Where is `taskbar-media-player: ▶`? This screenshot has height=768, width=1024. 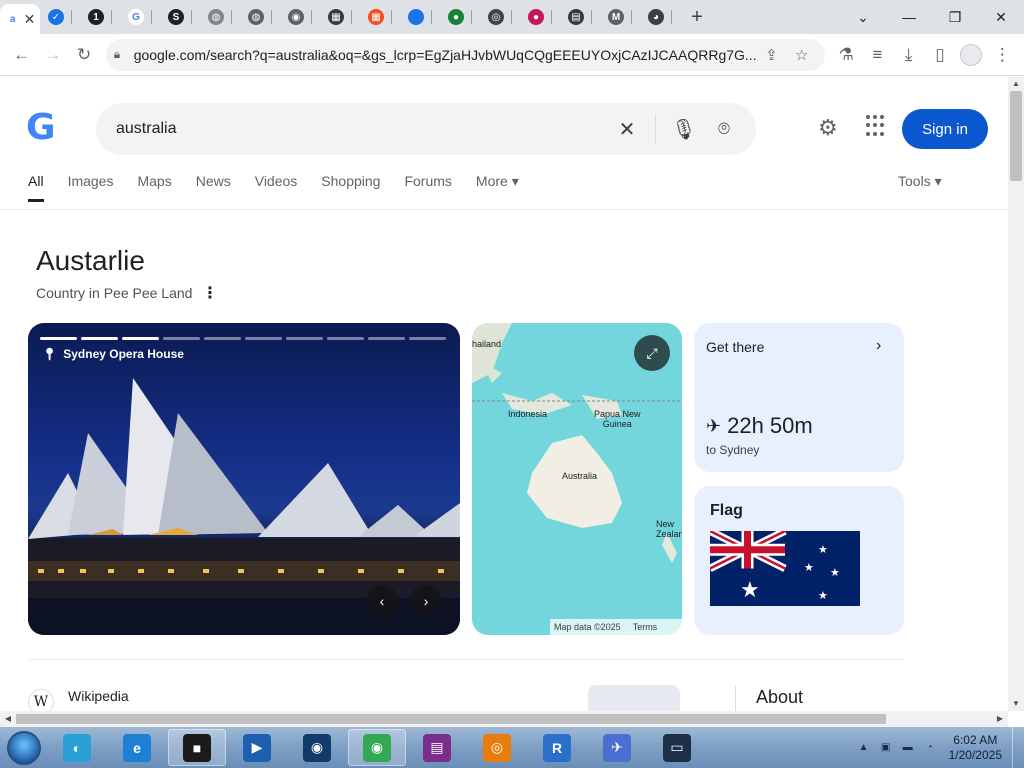 taskbar-media-player: ▶ is located at coordinates (257, 747).